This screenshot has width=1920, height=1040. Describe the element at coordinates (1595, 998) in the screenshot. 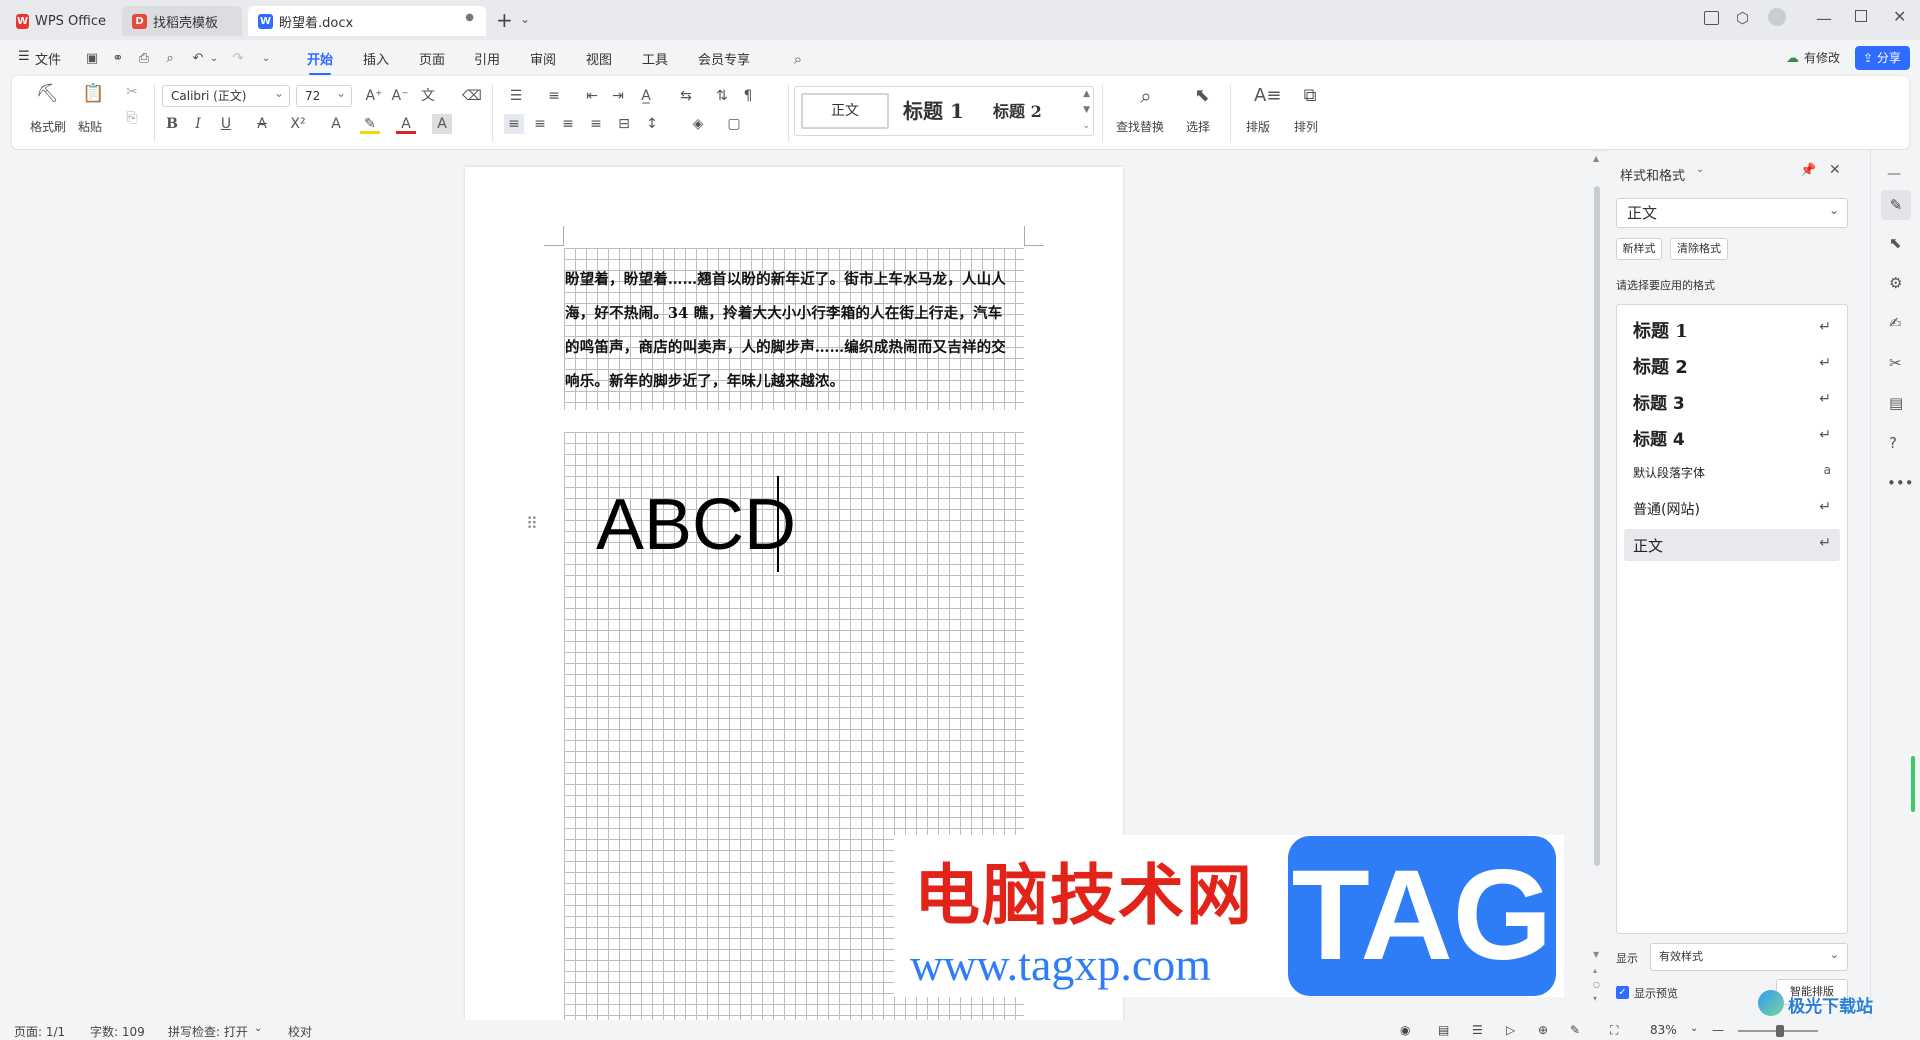

I see `next-page-icon: ▾` at that location.